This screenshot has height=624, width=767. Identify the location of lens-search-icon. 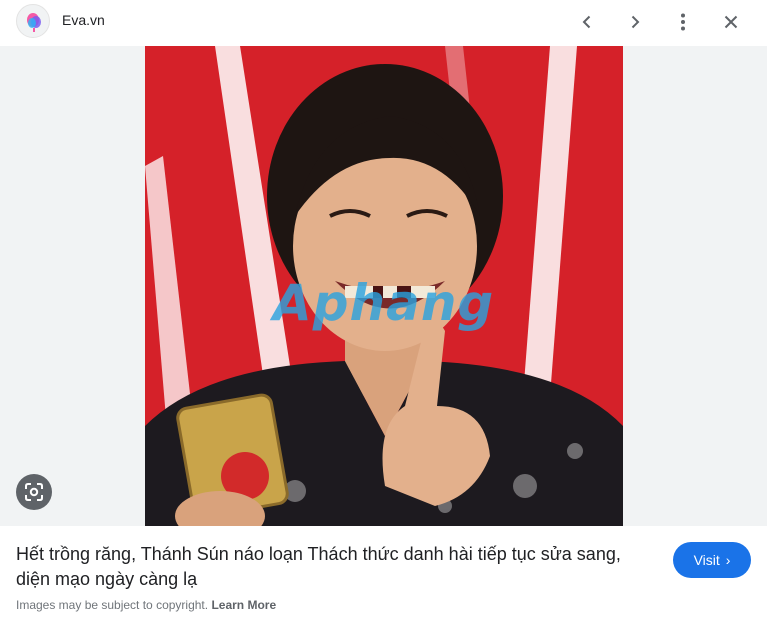
(34, 492).